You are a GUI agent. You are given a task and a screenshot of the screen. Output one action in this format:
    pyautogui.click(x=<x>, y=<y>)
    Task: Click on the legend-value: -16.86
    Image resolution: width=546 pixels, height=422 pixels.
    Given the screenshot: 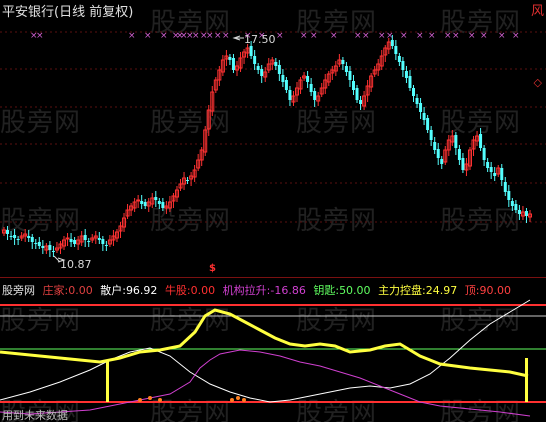 What is the action you would take?
    pyautogui.click(x=288, y=290)
    